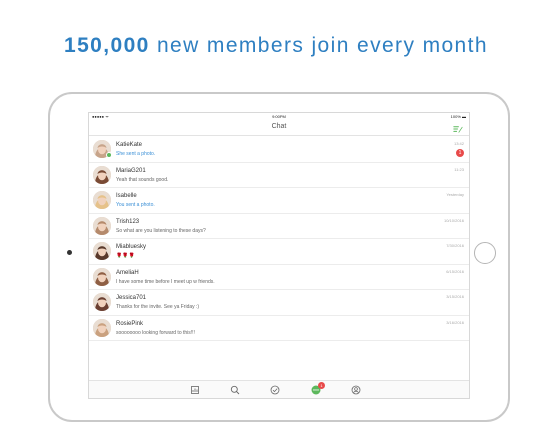 Image resolution: width=552 pixels, height=422 pixels. I want to click on contact-name: KatieKate, so click(129, 145).